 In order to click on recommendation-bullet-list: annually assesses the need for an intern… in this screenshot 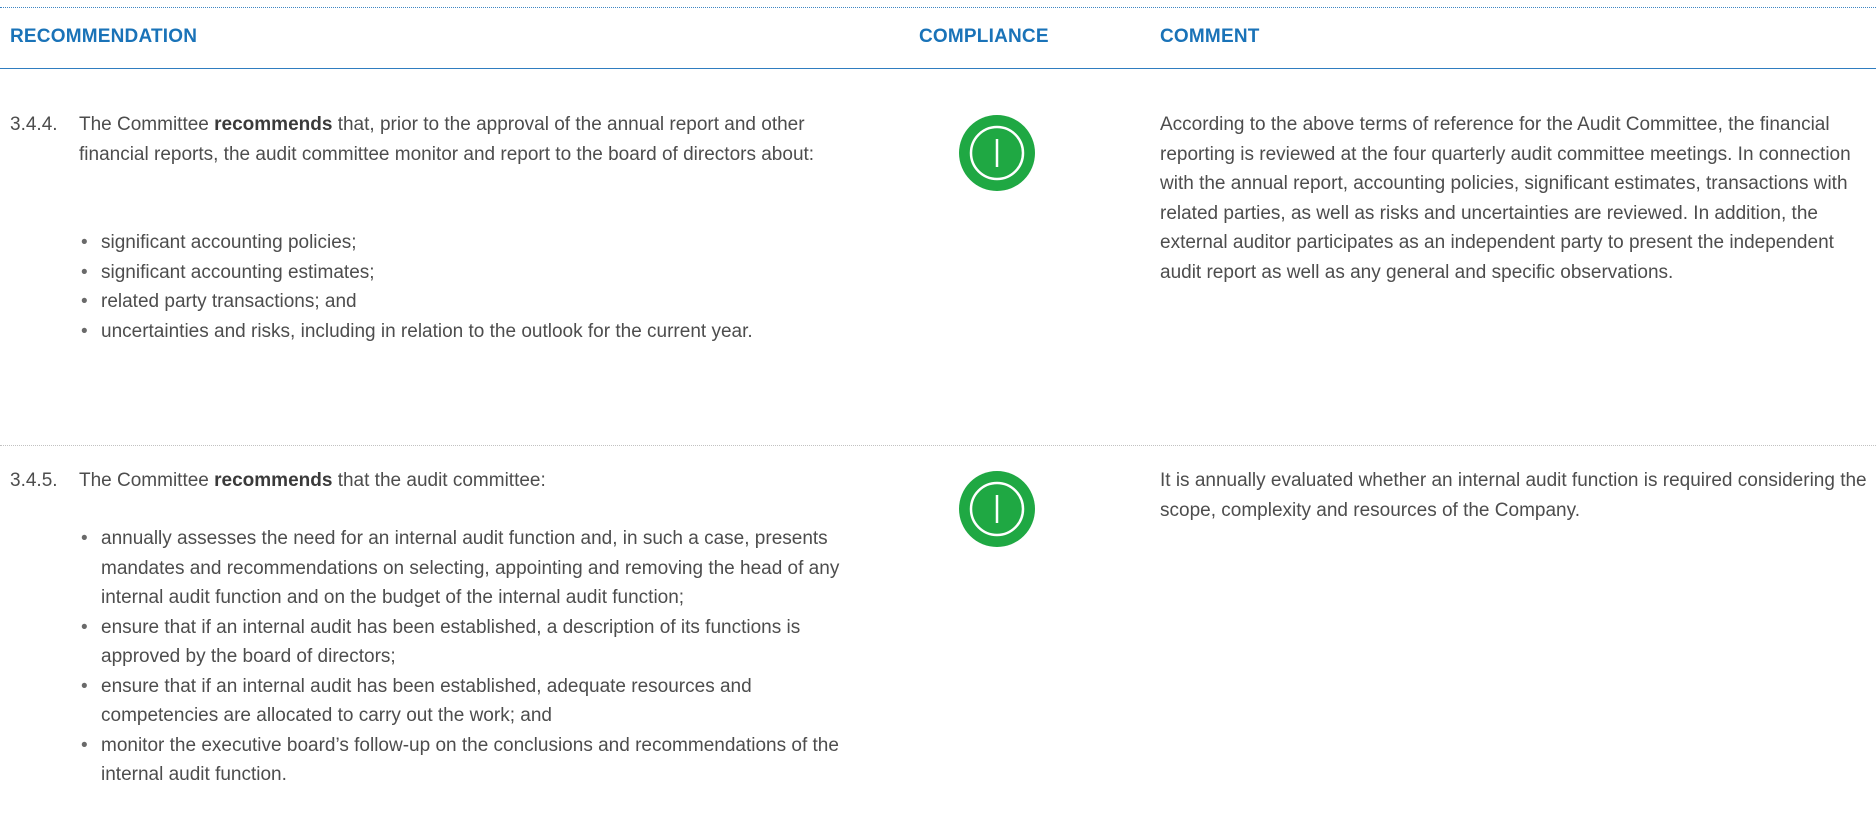, I will do `click(464, 657)`.